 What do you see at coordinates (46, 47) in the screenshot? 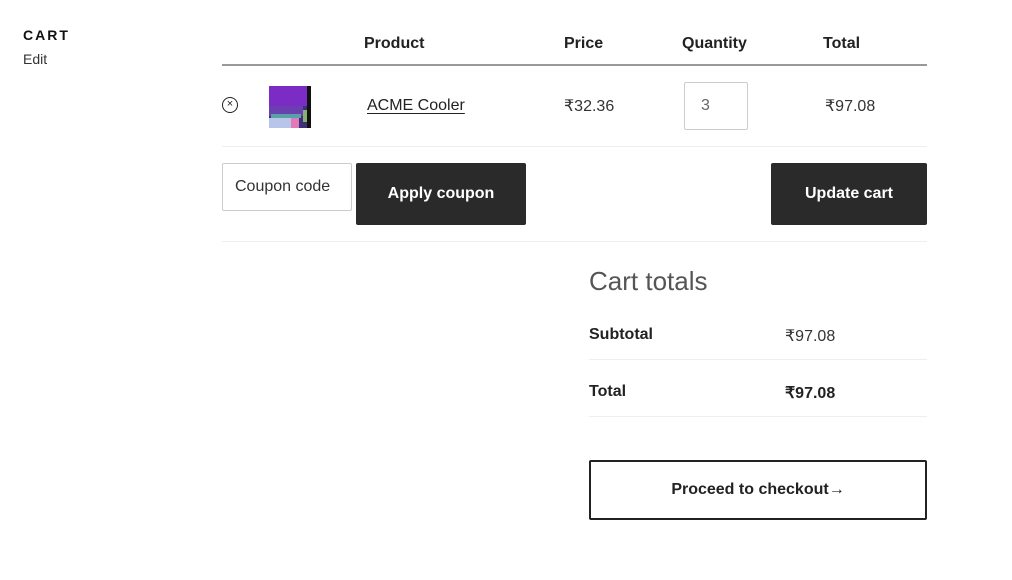
I see `cart-sidebar: CART Edit` at bounding box center [46, 47].